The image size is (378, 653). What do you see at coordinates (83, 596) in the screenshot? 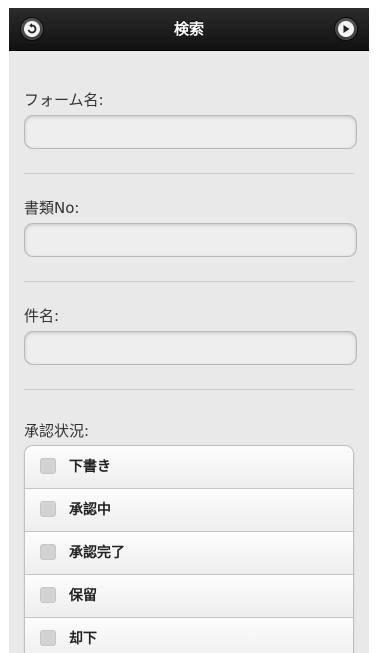
I see `status-option-label: 保留` at bounding box center [83, 596].